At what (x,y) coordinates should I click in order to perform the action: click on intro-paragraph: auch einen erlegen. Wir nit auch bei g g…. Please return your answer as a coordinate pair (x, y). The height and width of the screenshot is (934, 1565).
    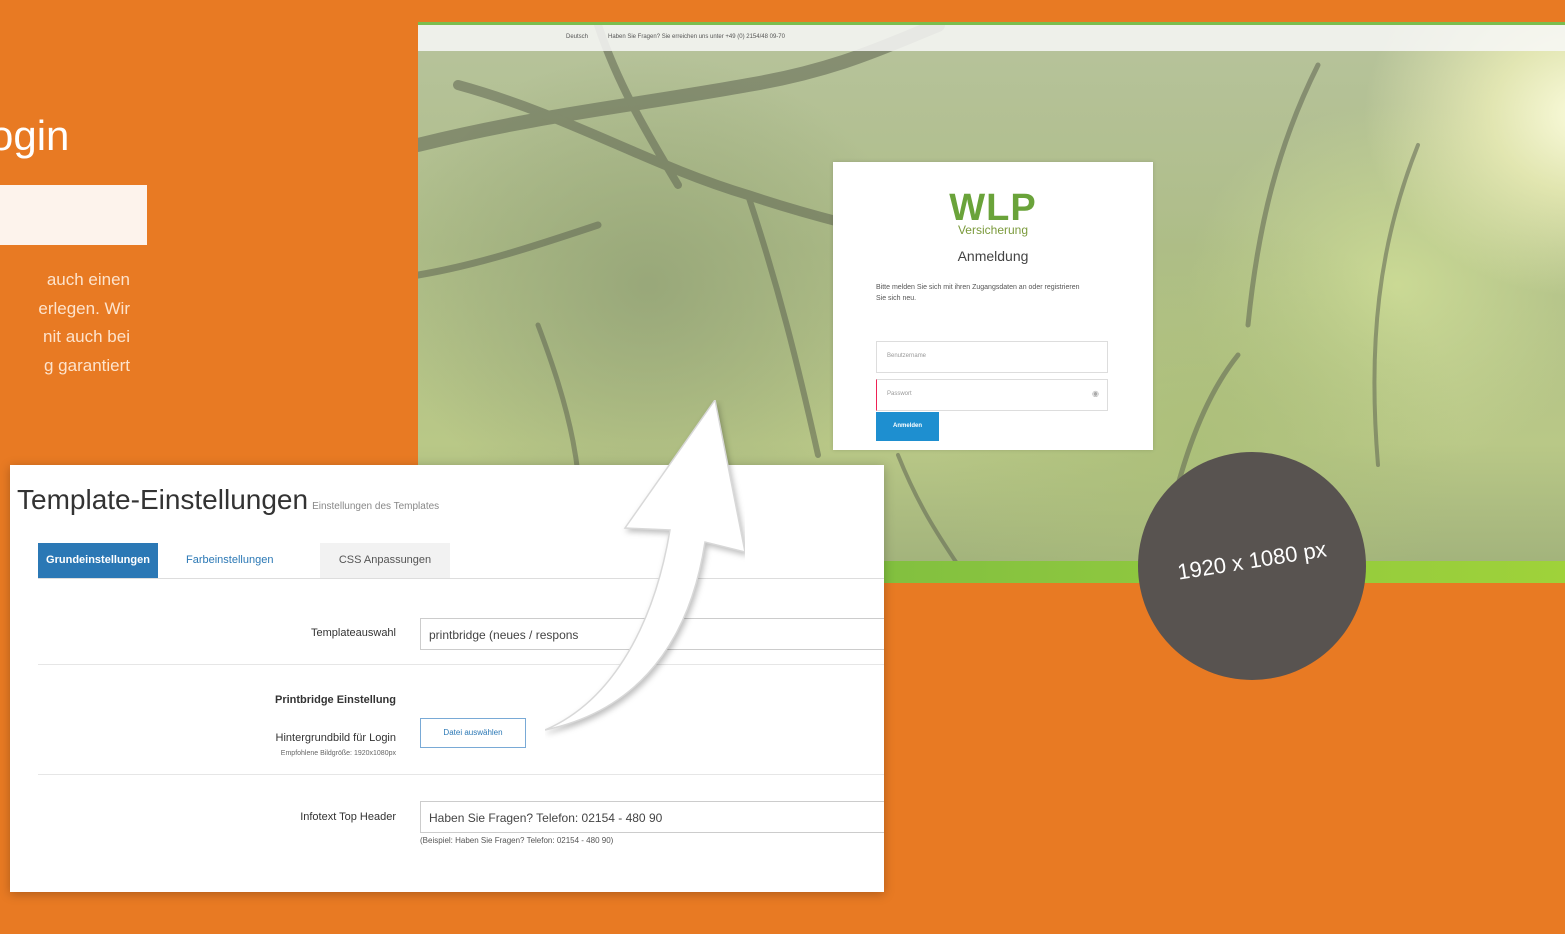
    Looking at the image, I should click on (65, 323).